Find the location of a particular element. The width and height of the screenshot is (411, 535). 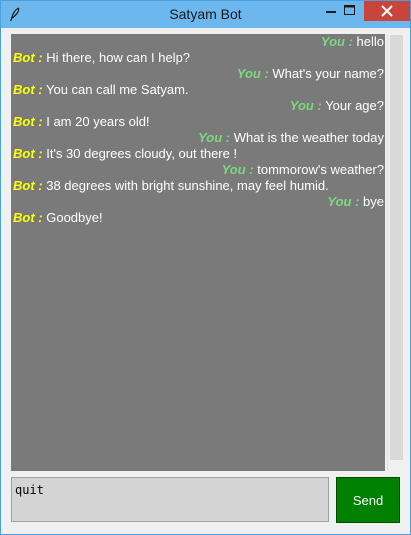

message-input: quit is located at coordinates (170, 499).